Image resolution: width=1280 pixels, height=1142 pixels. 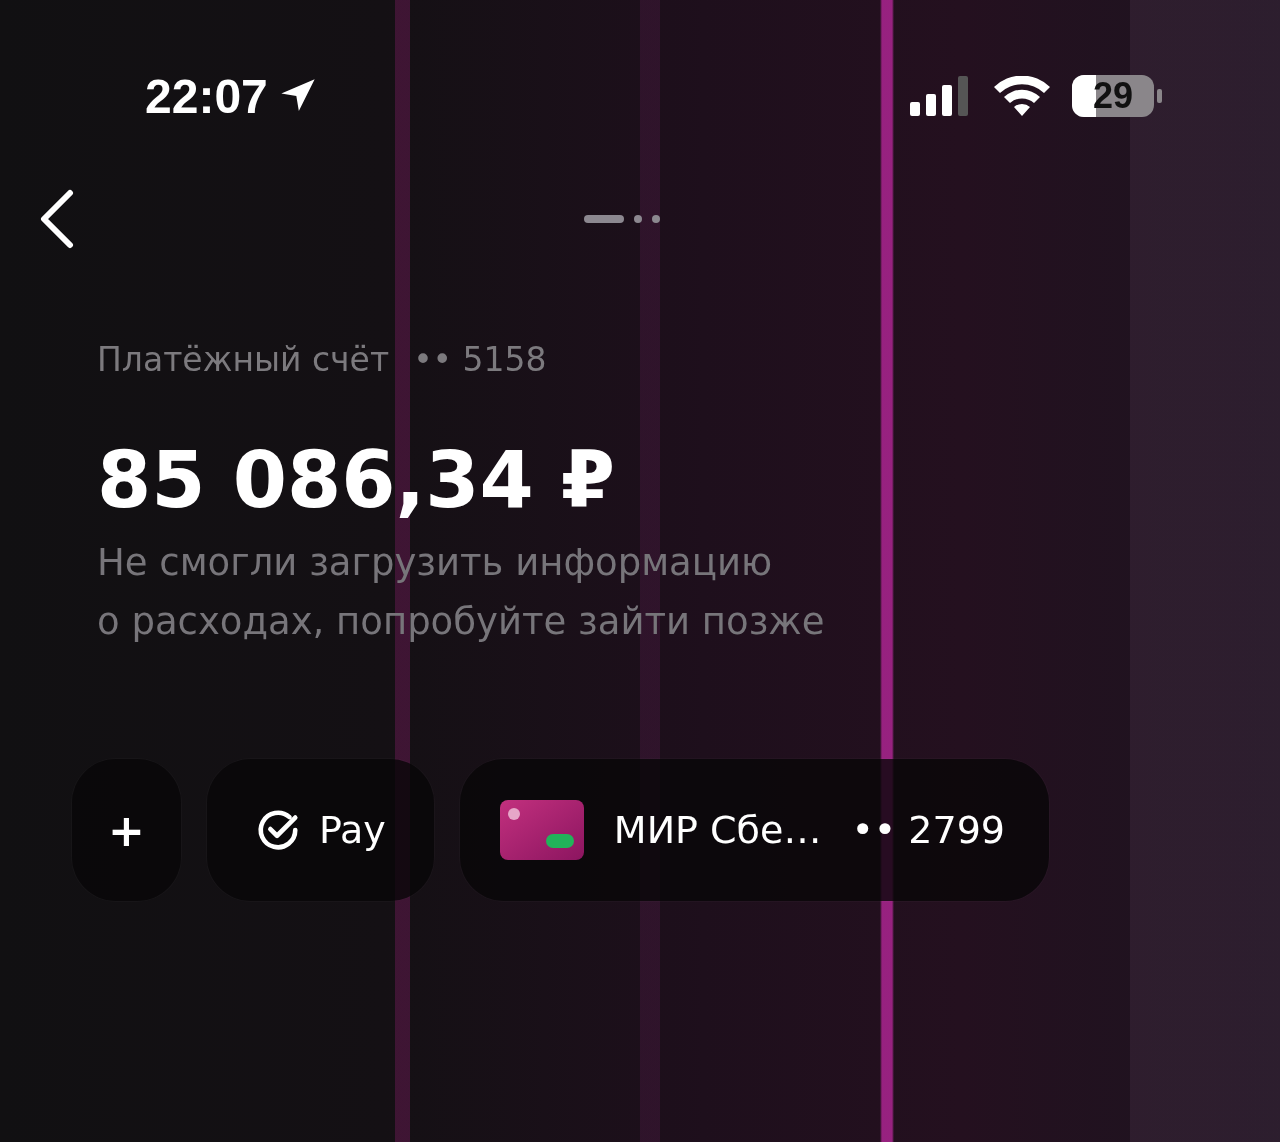 I want to click on wifi-icon, so click(x=1022, y=96).